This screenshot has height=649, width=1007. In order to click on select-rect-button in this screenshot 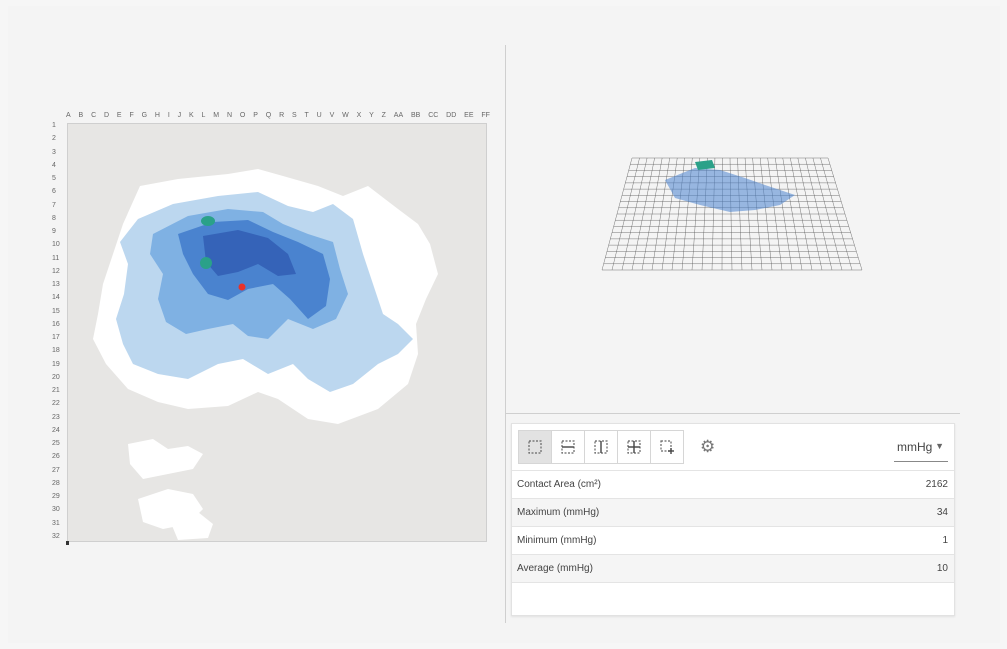, I will do `click(535, 447)`.